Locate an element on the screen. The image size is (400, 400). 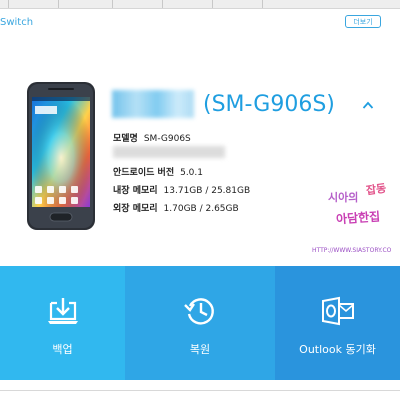
app-title: Switch is located at coordinates (17, 22).